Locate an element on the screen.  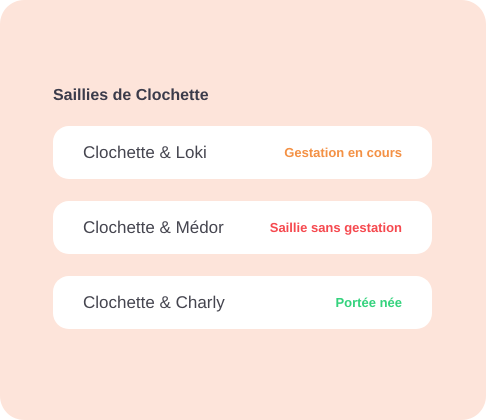
status-label: Gestation en cours is located at coordinates (343, 152).